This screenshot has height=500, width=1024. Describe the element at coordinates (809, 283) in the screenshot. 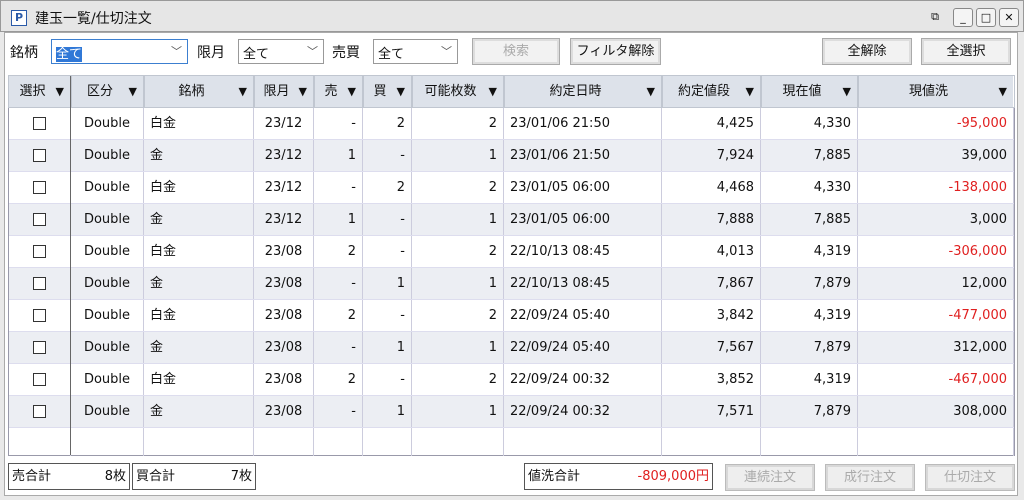

I see `cell-current: 7,879` at that location.